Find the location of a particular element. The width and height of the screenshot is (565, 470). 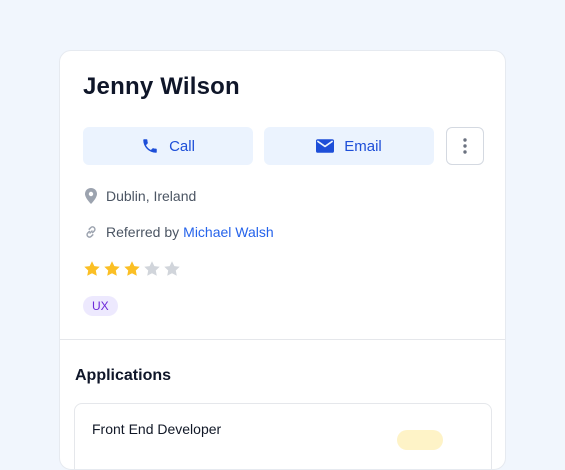

referral-row: Referred by Michael Walsh is located at coordinates (179, 232).